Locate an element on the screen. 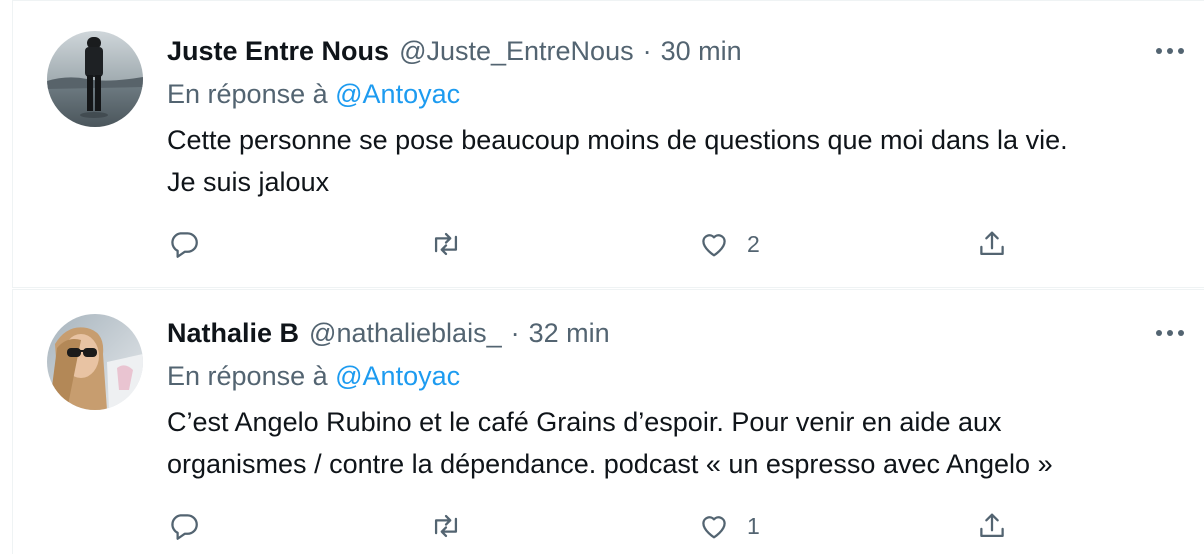 This screenshot has width=1204, height=554. tweet-header: Nathalie B @nathalieblais_ · 32 min is located at coordinates (388, 333).